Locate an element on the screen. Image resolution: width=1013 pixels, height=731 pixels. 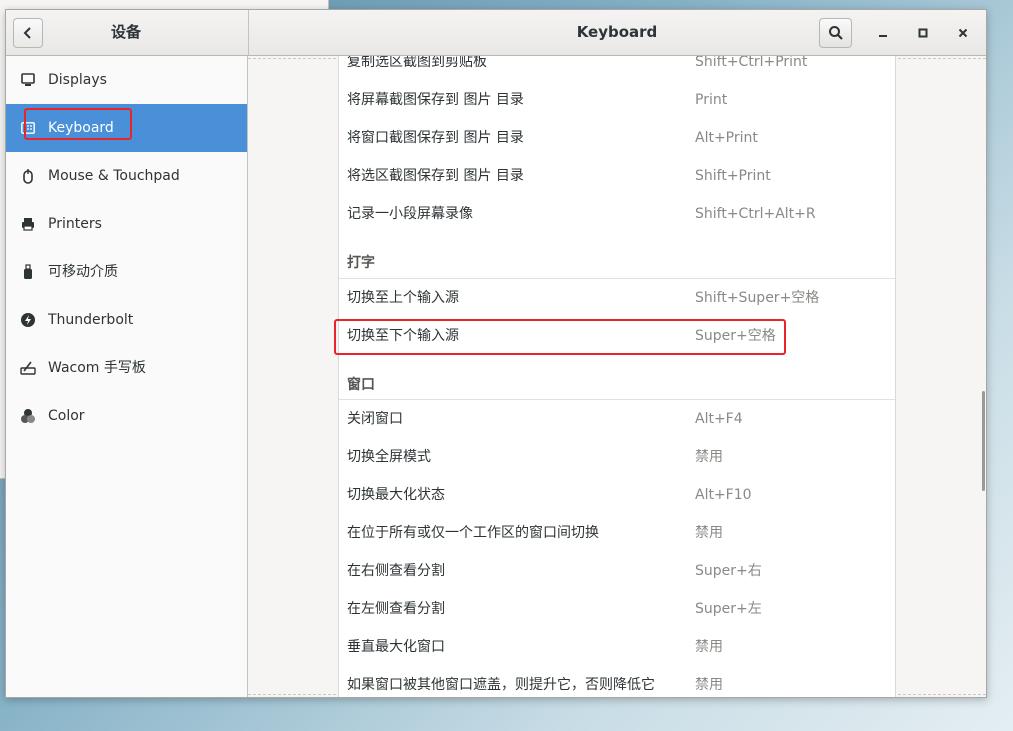
chevron-left-icon is located at coordinates (27, 33).